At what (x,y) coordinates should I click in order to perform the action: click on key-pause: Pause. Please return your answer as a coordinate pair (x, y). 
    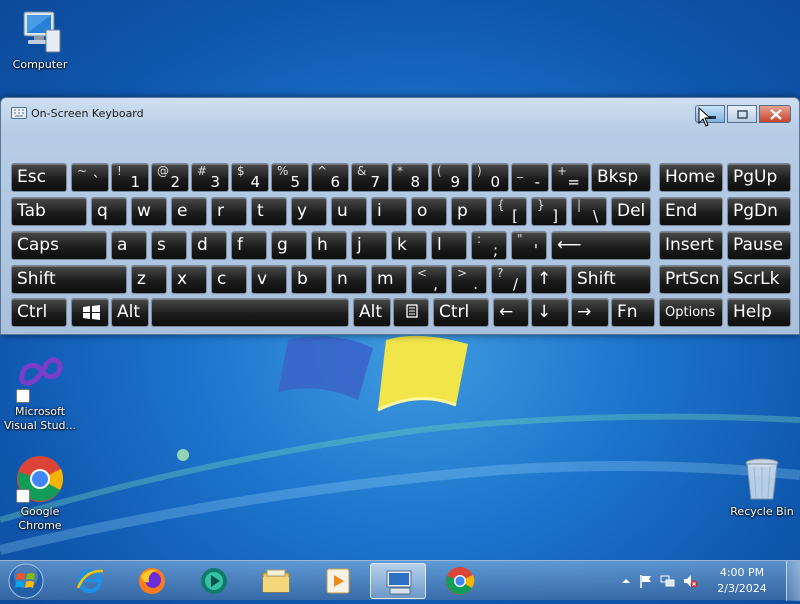
    Looking at the image, I should click on (759, 245).